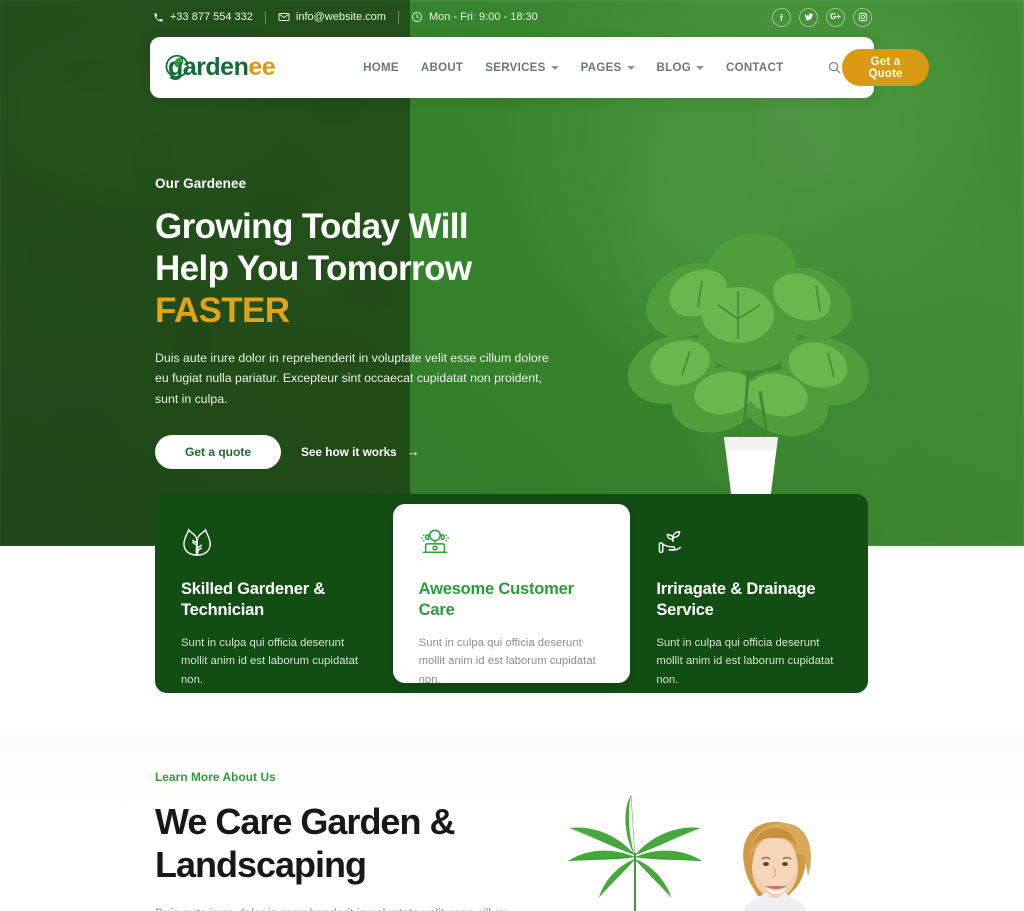 This screenshot has height=911, width=1024. Describe the element at coordinates (313, 268) in the screenshot. I see `hero-title-line2: Help You Tomorrow` at that location.